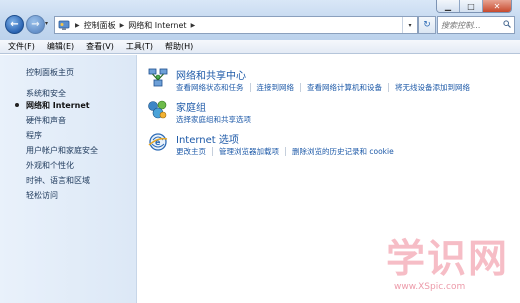  What do you see at coordinates (21, 46) in the screenshot?
I see `menu-file: 文件(F)` at bounding box center [21, 46].